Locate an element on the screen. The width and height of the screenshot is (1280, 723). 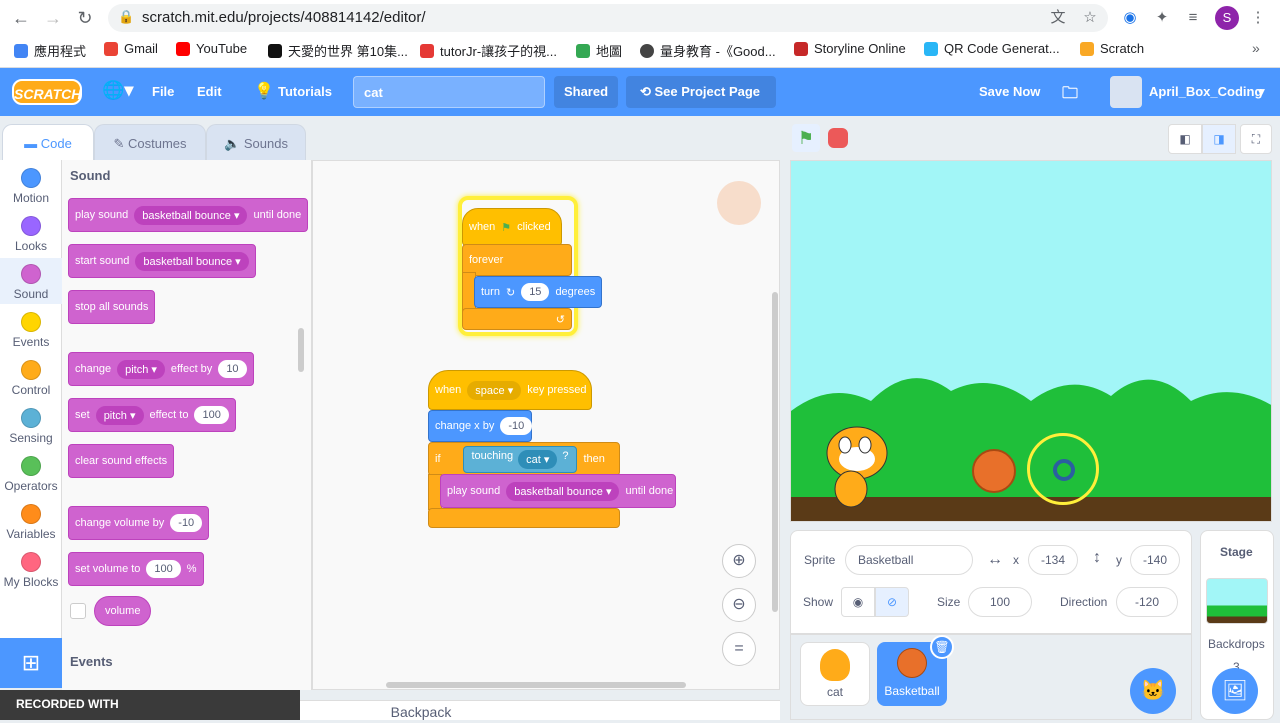
show-eye-icon: ◉ is located at coordinates (858, 602).